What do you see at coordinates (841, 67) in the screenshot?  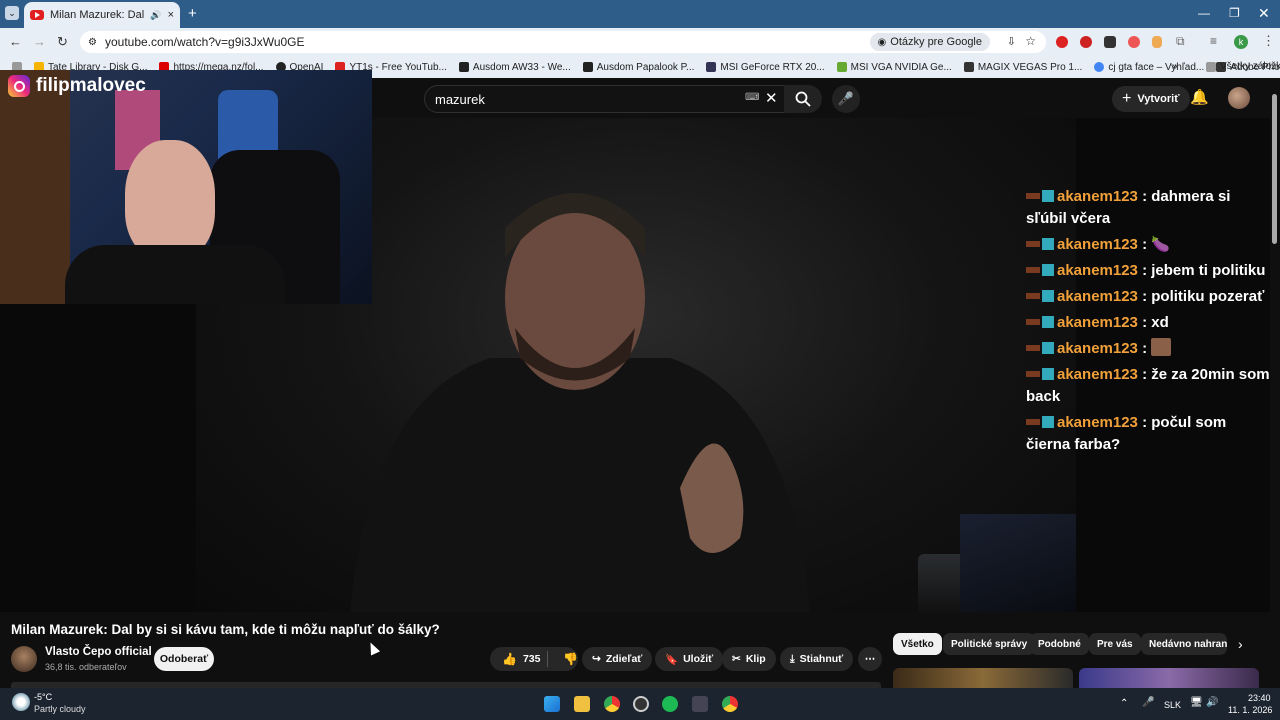 I see `tpu-icon` at bounding box center [841, 67].